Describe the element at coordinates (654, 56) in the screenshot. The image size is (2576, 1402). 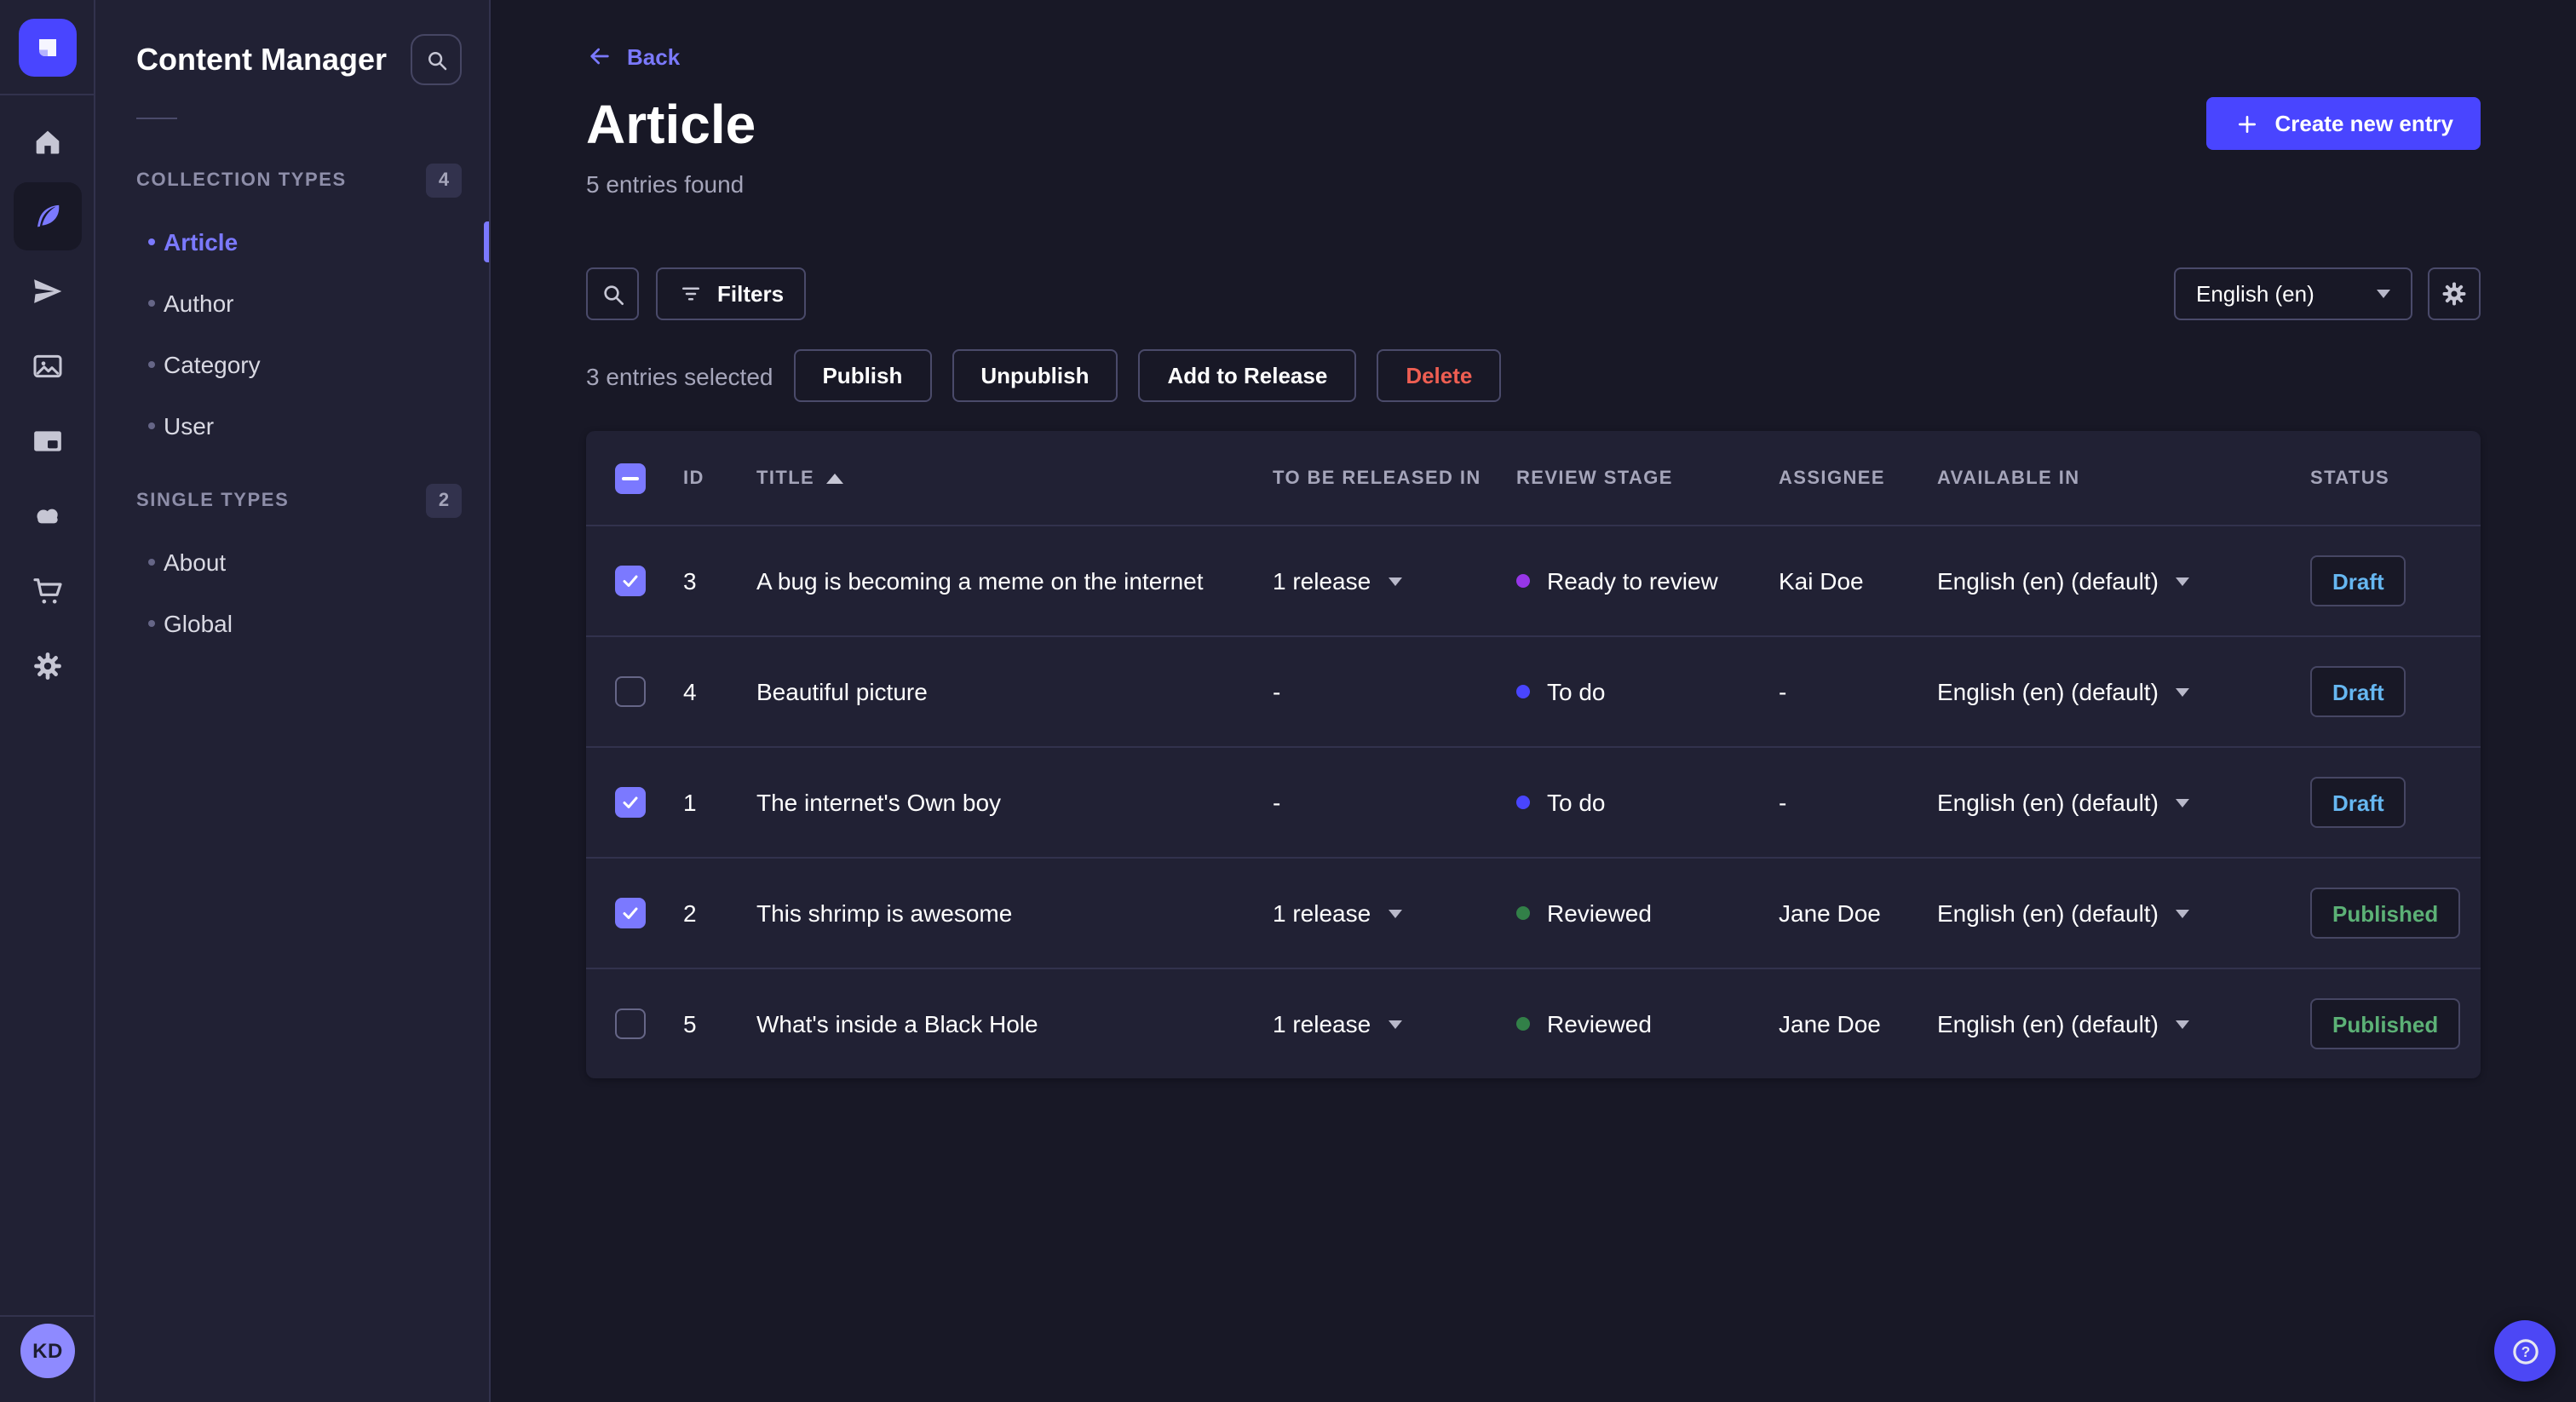
I see `back-label: Back` at that location.